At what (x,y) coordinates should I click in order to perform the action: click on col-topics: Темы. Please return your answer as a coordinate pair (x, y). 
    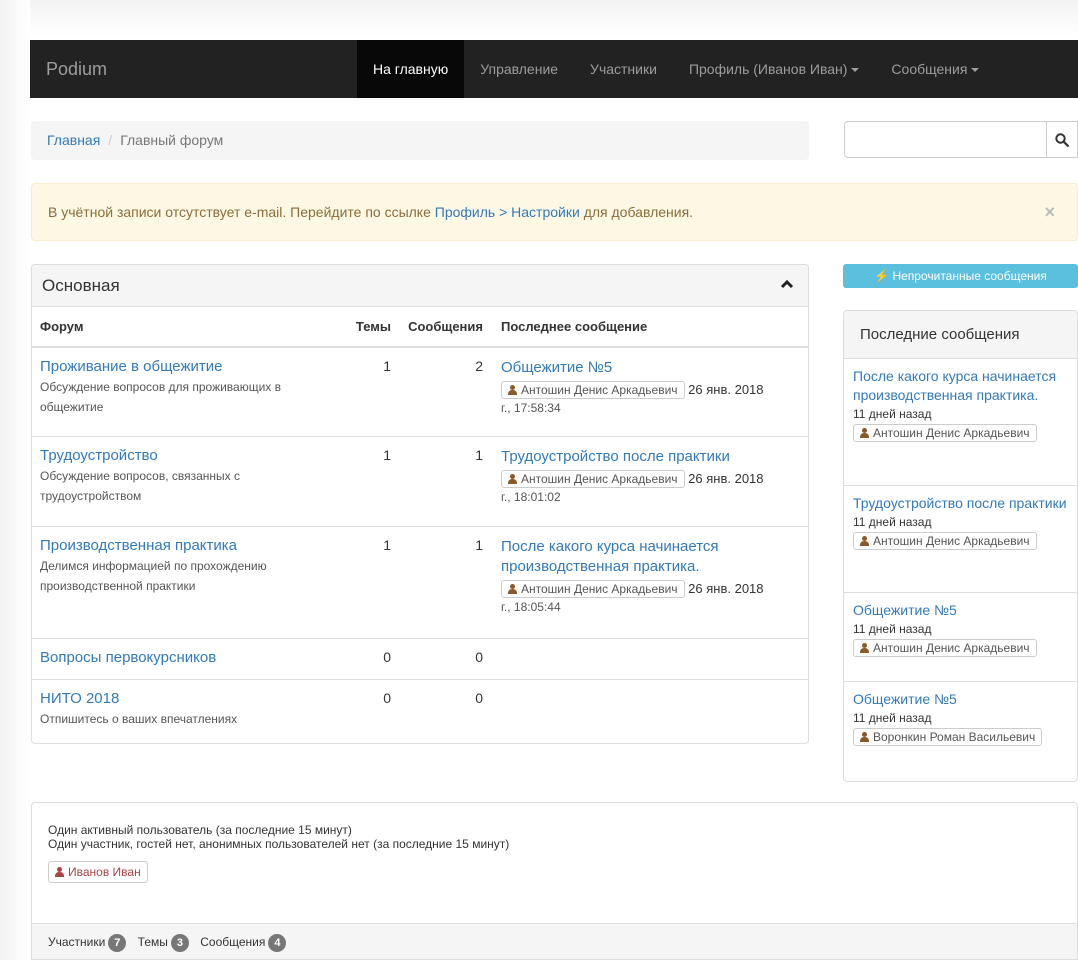
    Looking at the image, I should click on (370, 327).